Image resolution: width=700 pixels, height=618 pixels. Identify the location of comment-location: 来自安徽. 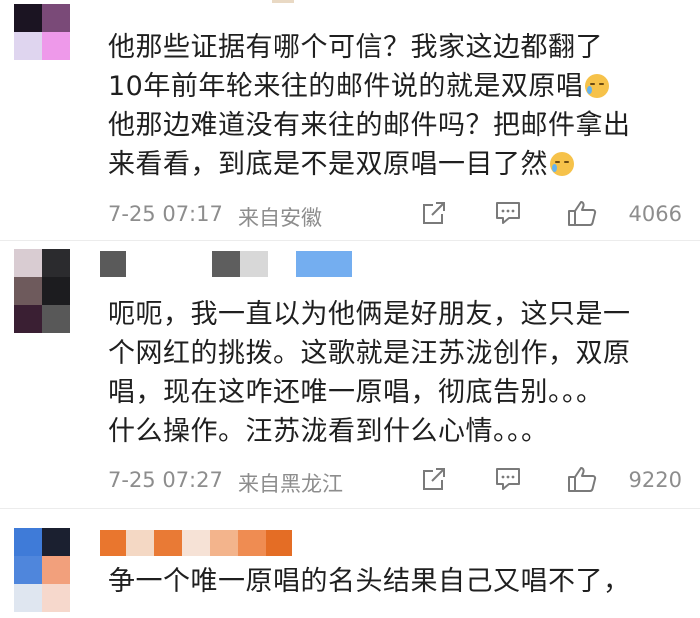
(280, 218).